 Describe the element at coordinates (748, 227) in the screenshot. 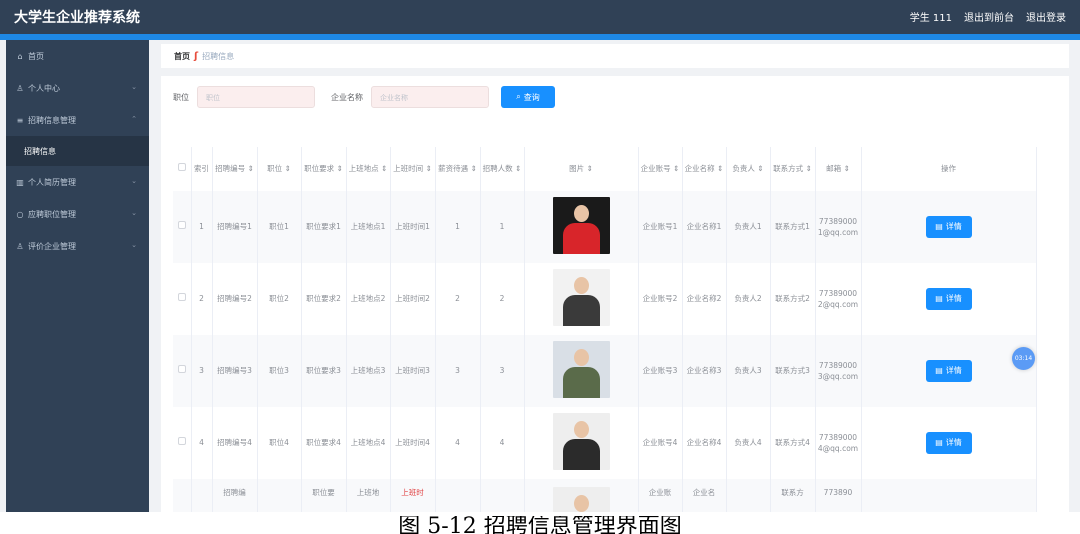

I see `cell-leader: 负责人1` at that location.